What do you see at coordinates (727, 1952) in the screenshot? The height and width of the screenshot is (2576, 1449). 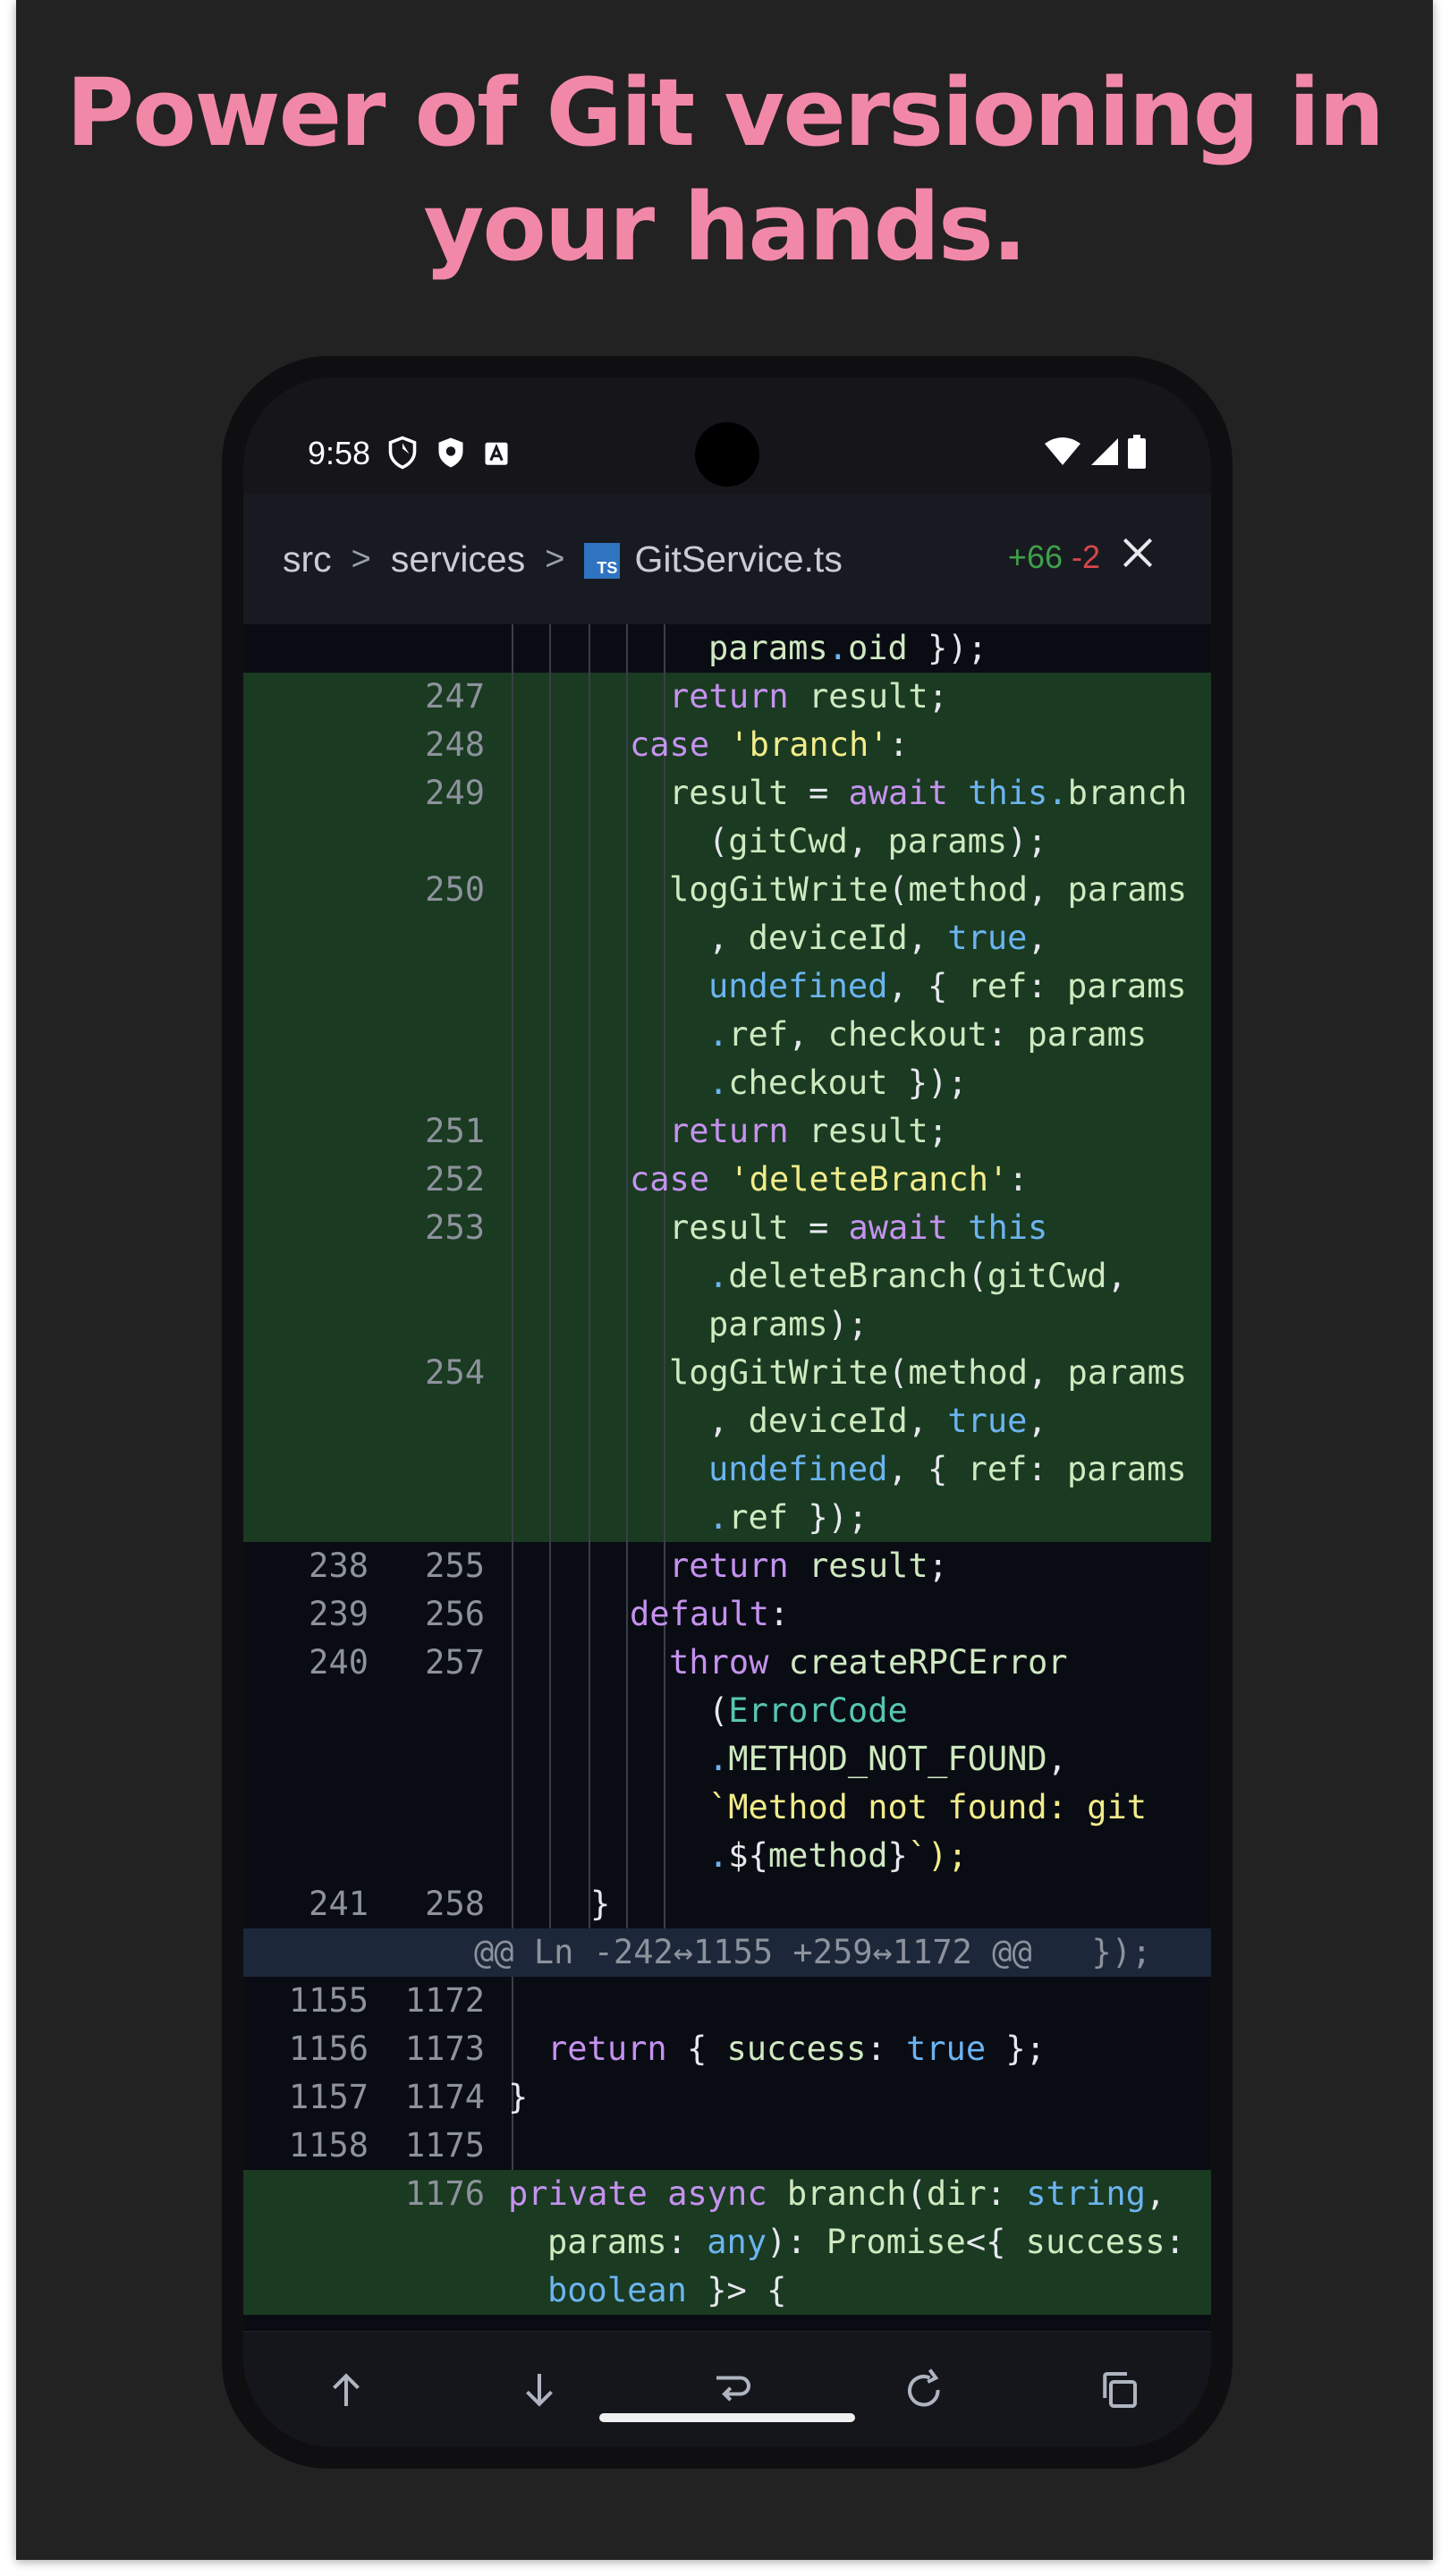 I see `hunk-header-row: @@ Ln -242↔1155 +259↔1172 @@ });` at bounding box center [727, 1952].